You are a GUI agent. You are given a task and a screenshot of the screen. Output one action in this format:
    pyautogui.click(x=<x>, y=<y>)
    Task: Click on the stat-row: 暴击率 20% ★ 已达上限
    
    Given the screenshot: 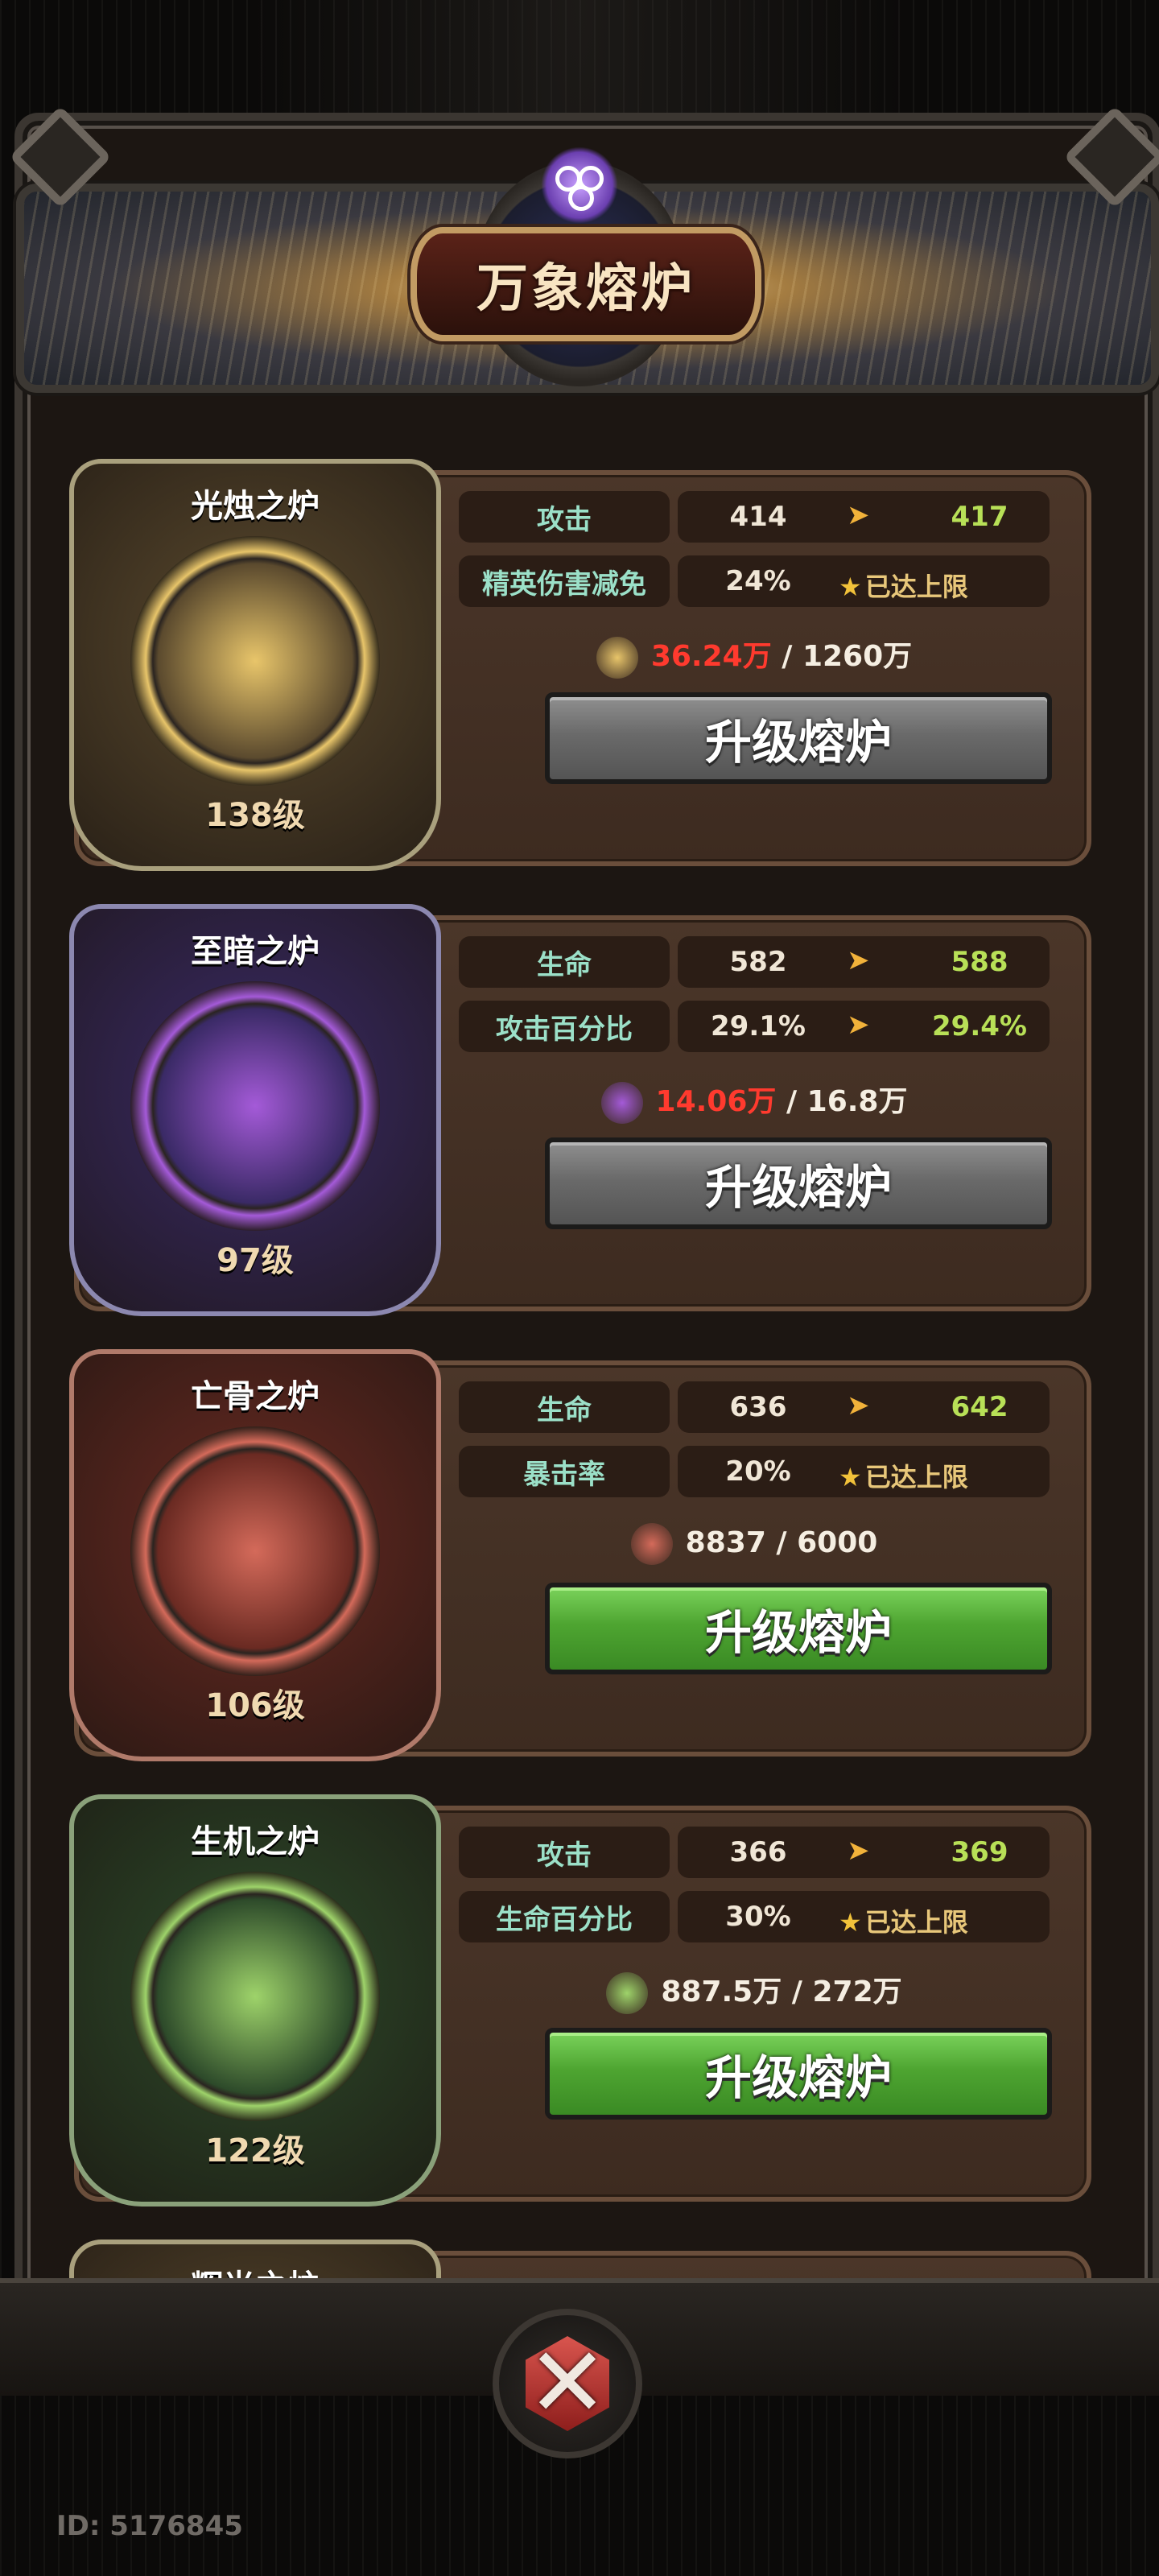 What is the action you would take?
    pyautogui.click(x=754, y=1471)
    